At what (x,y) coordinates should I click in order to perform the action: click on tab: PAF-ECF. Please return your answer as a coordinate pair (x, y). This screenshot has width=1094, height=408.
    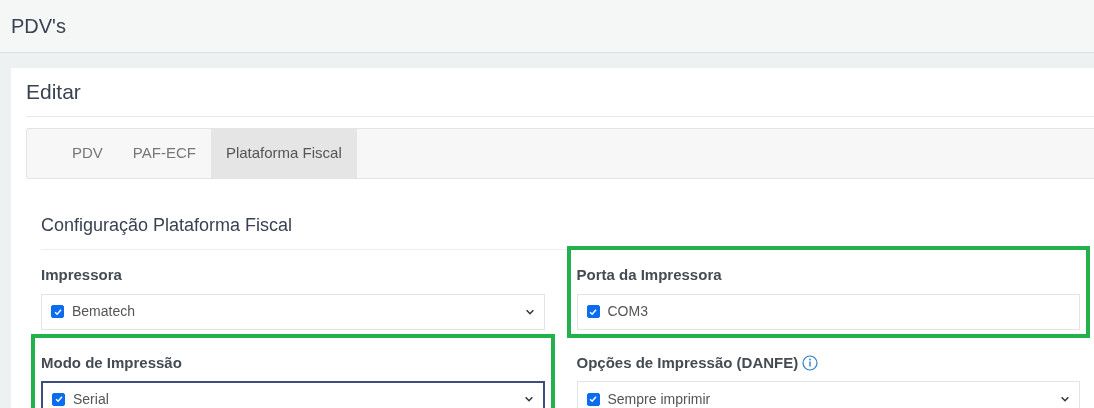
    Looking at the image, I should click on (164, 153).